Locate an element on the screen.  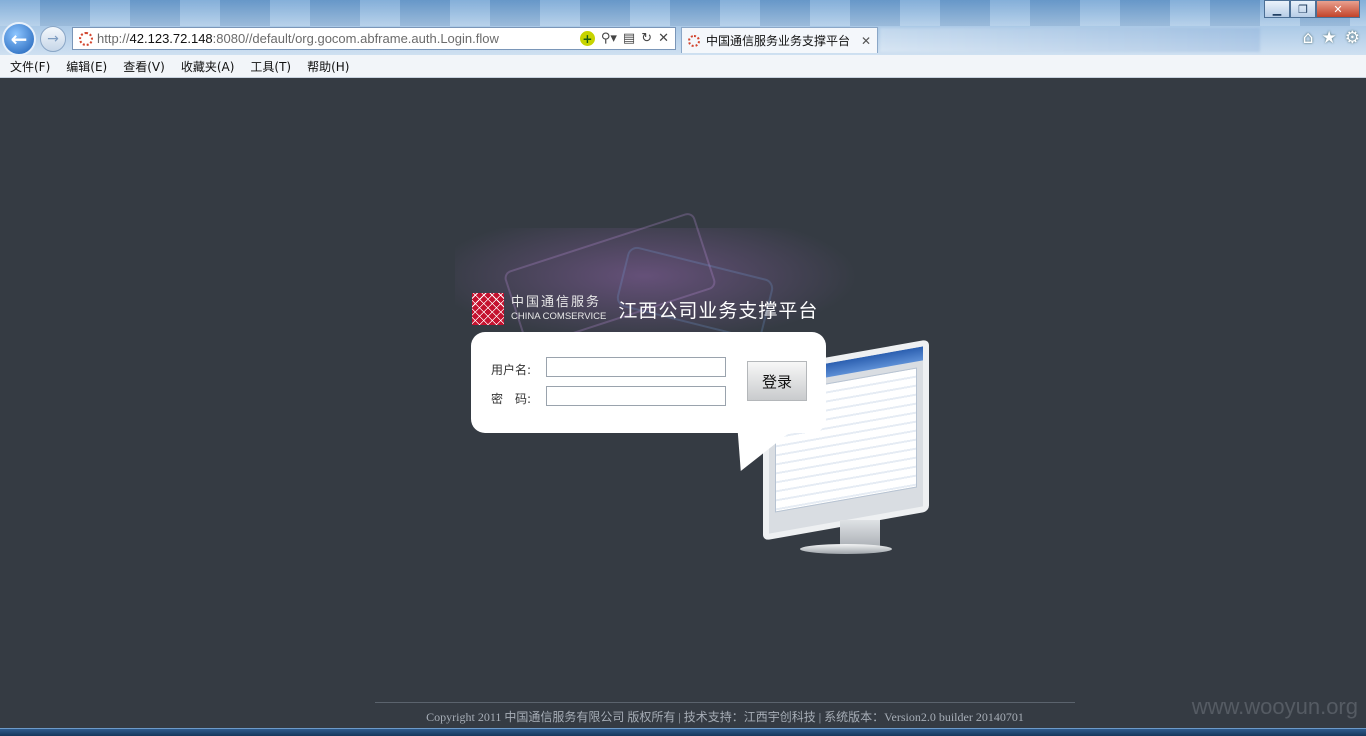
site-favicon-icon is located at coordinates (86, 38).